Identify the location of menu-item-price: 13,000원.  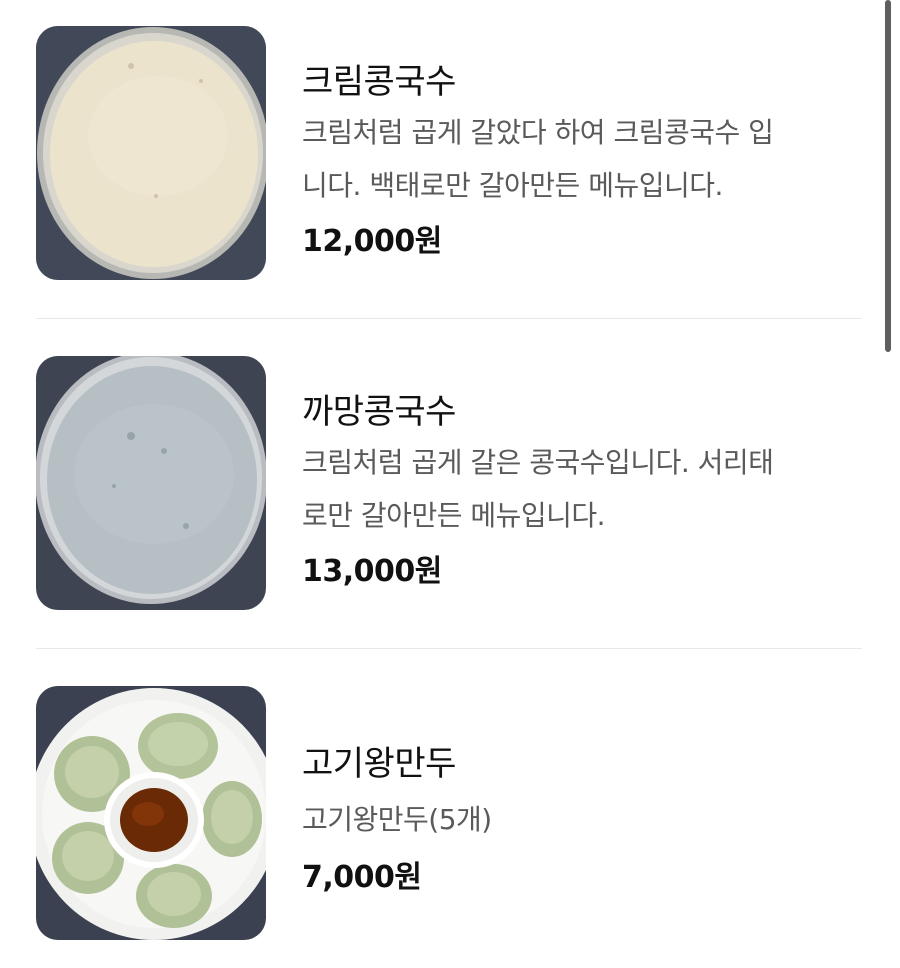
(372, 571).